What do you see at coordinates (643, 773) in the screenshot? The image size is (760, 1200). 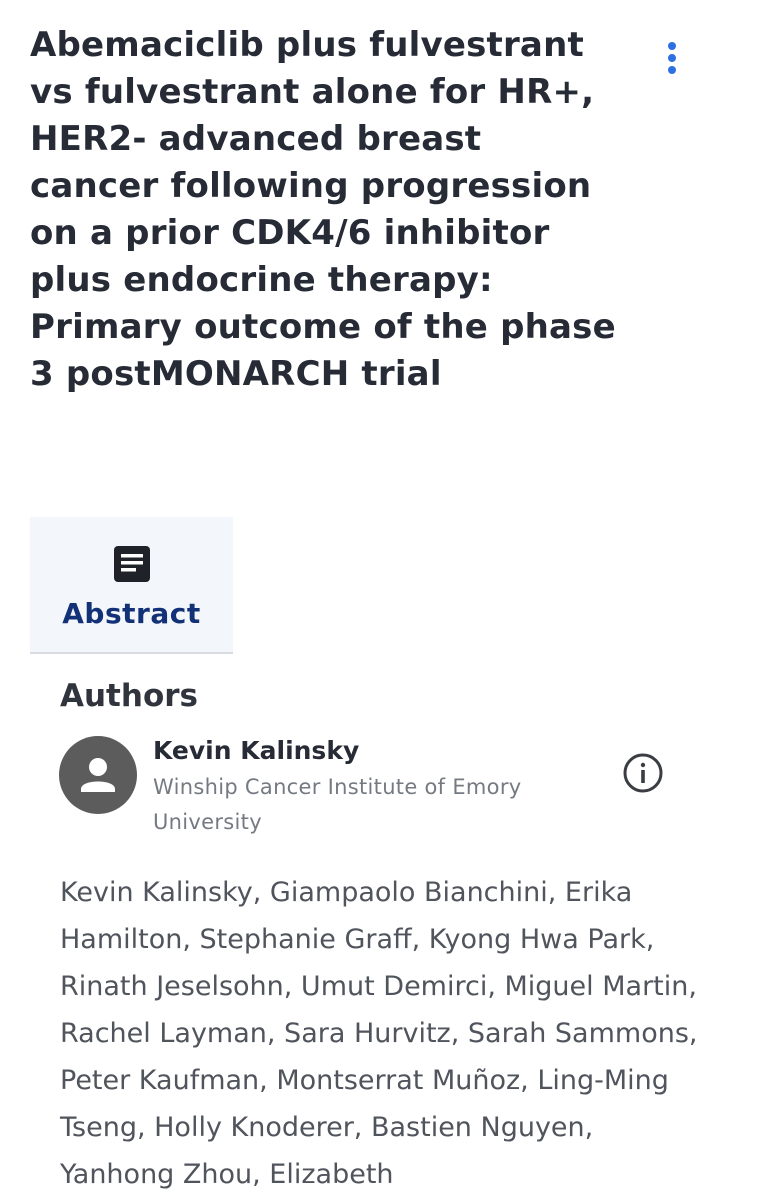 I see `info-icon` at bounding box center [643, 773].